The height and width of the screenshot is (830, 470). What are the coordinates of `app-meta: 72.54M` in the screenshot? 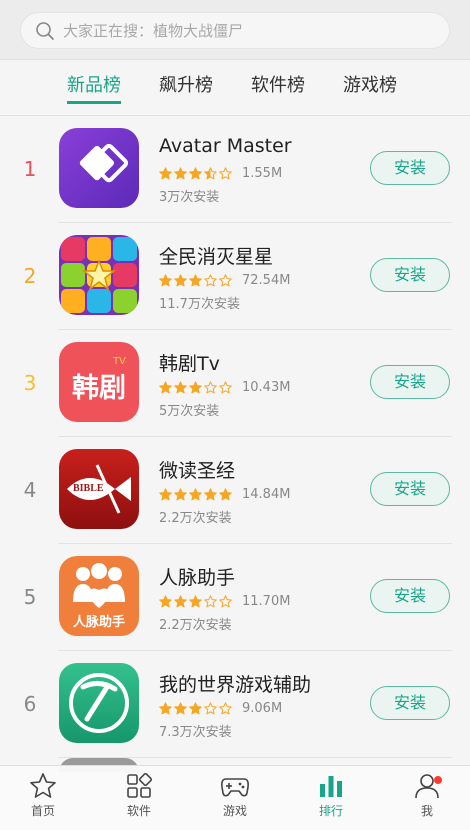 It's located at (224, 280).